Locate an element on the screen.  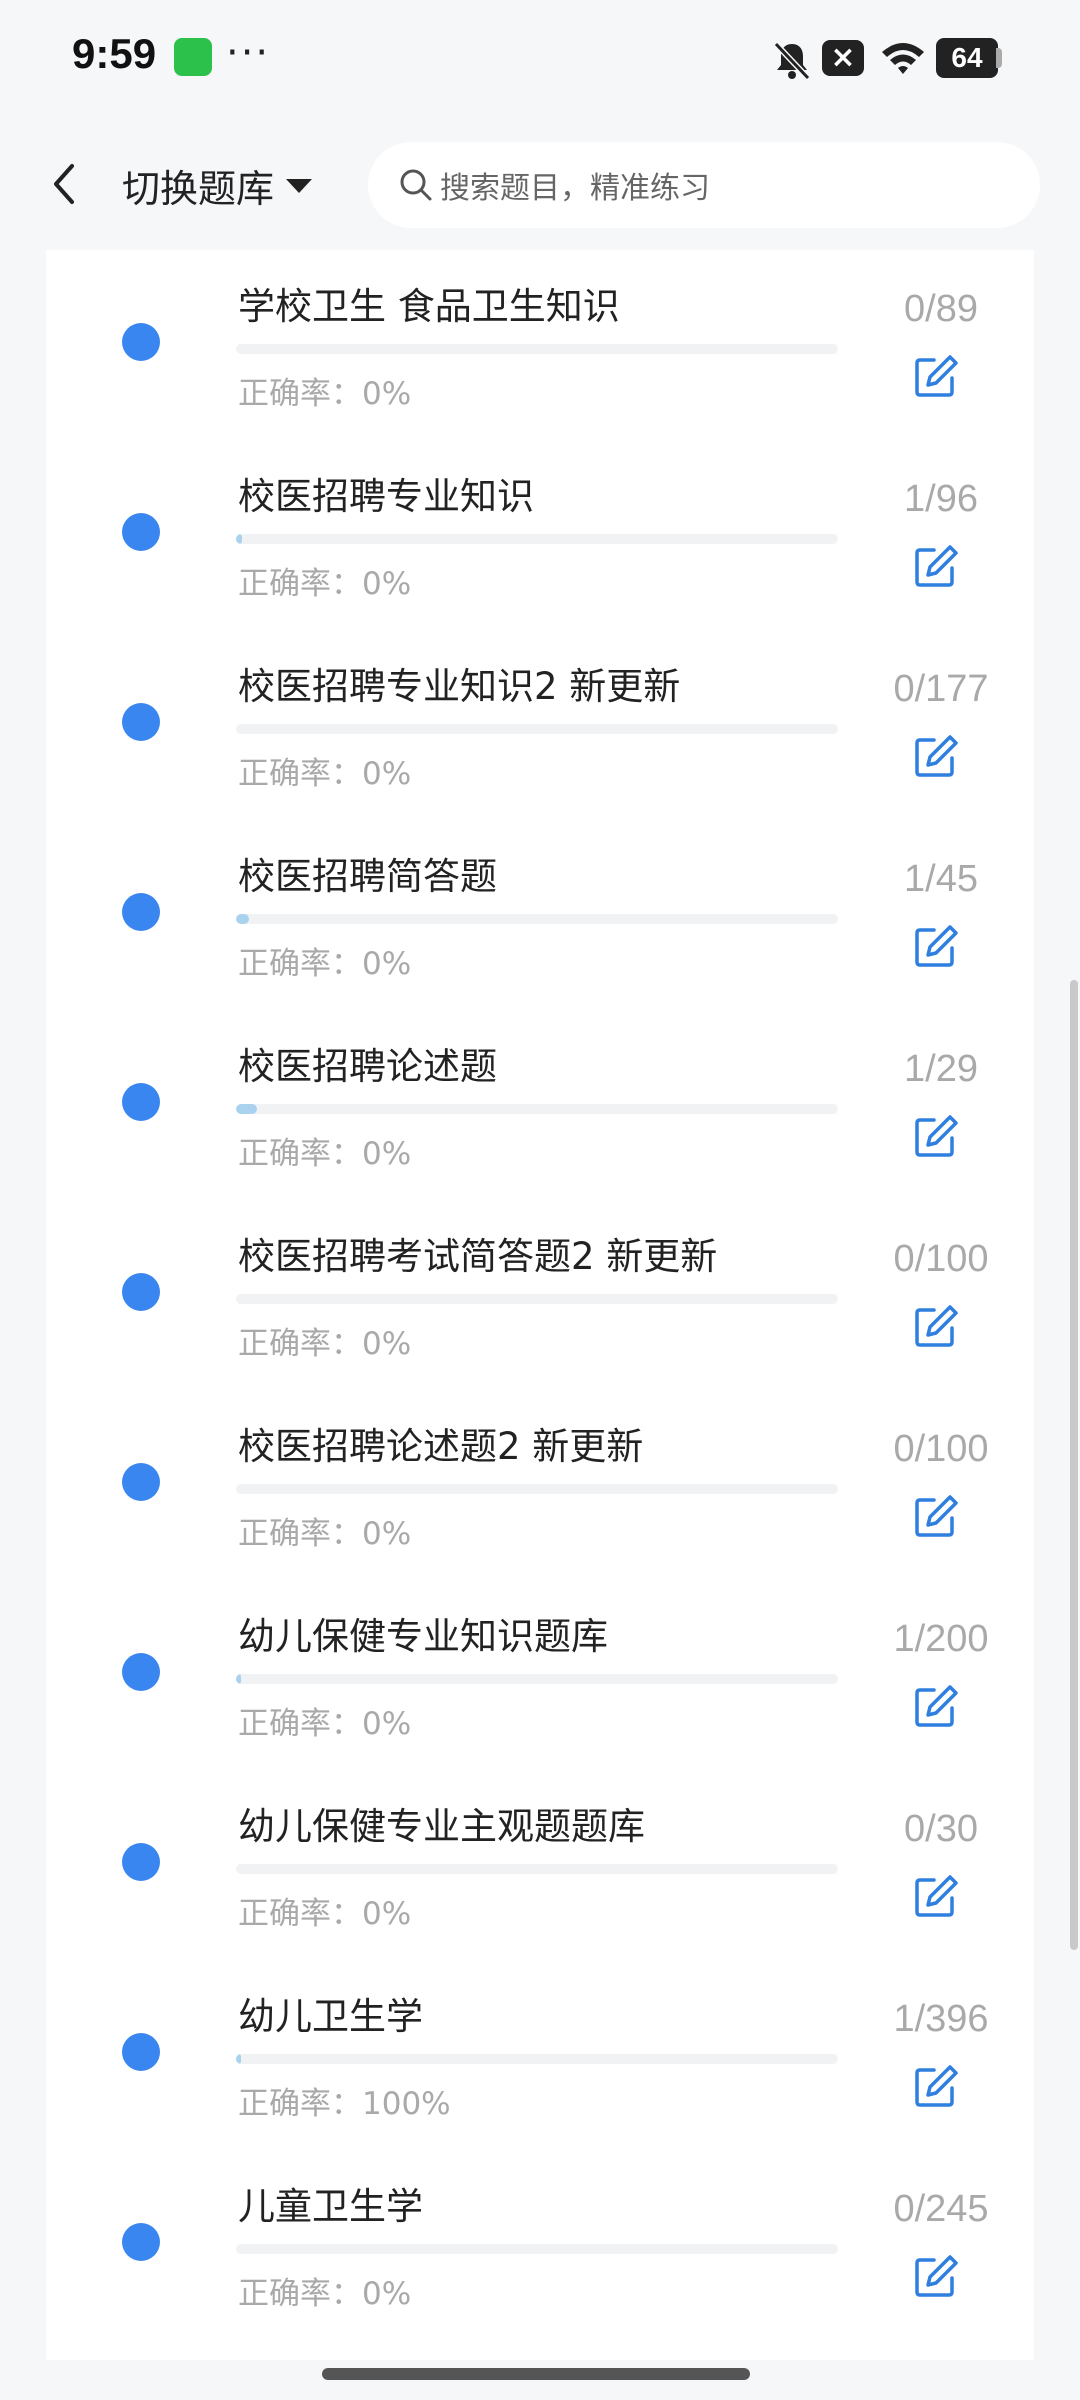
item-title: 校医招聘考试简答题2 新更新 is located at coordinates (478, 1256).